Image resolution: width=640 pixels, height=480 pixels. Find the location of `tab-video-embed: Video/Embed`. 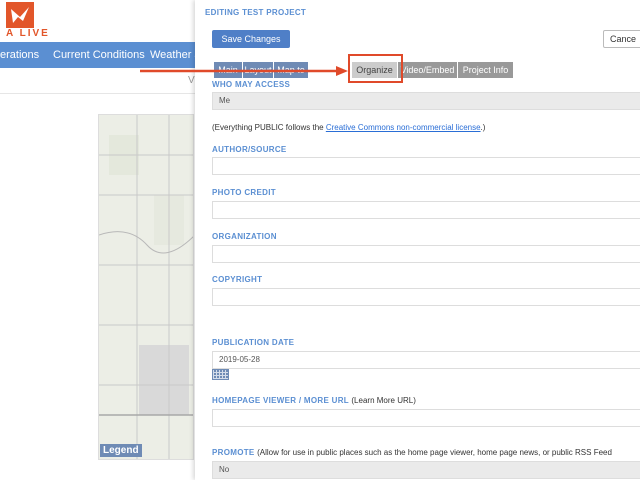

tab-video-embed: Video/Embed is located at coordinates (427, 70).